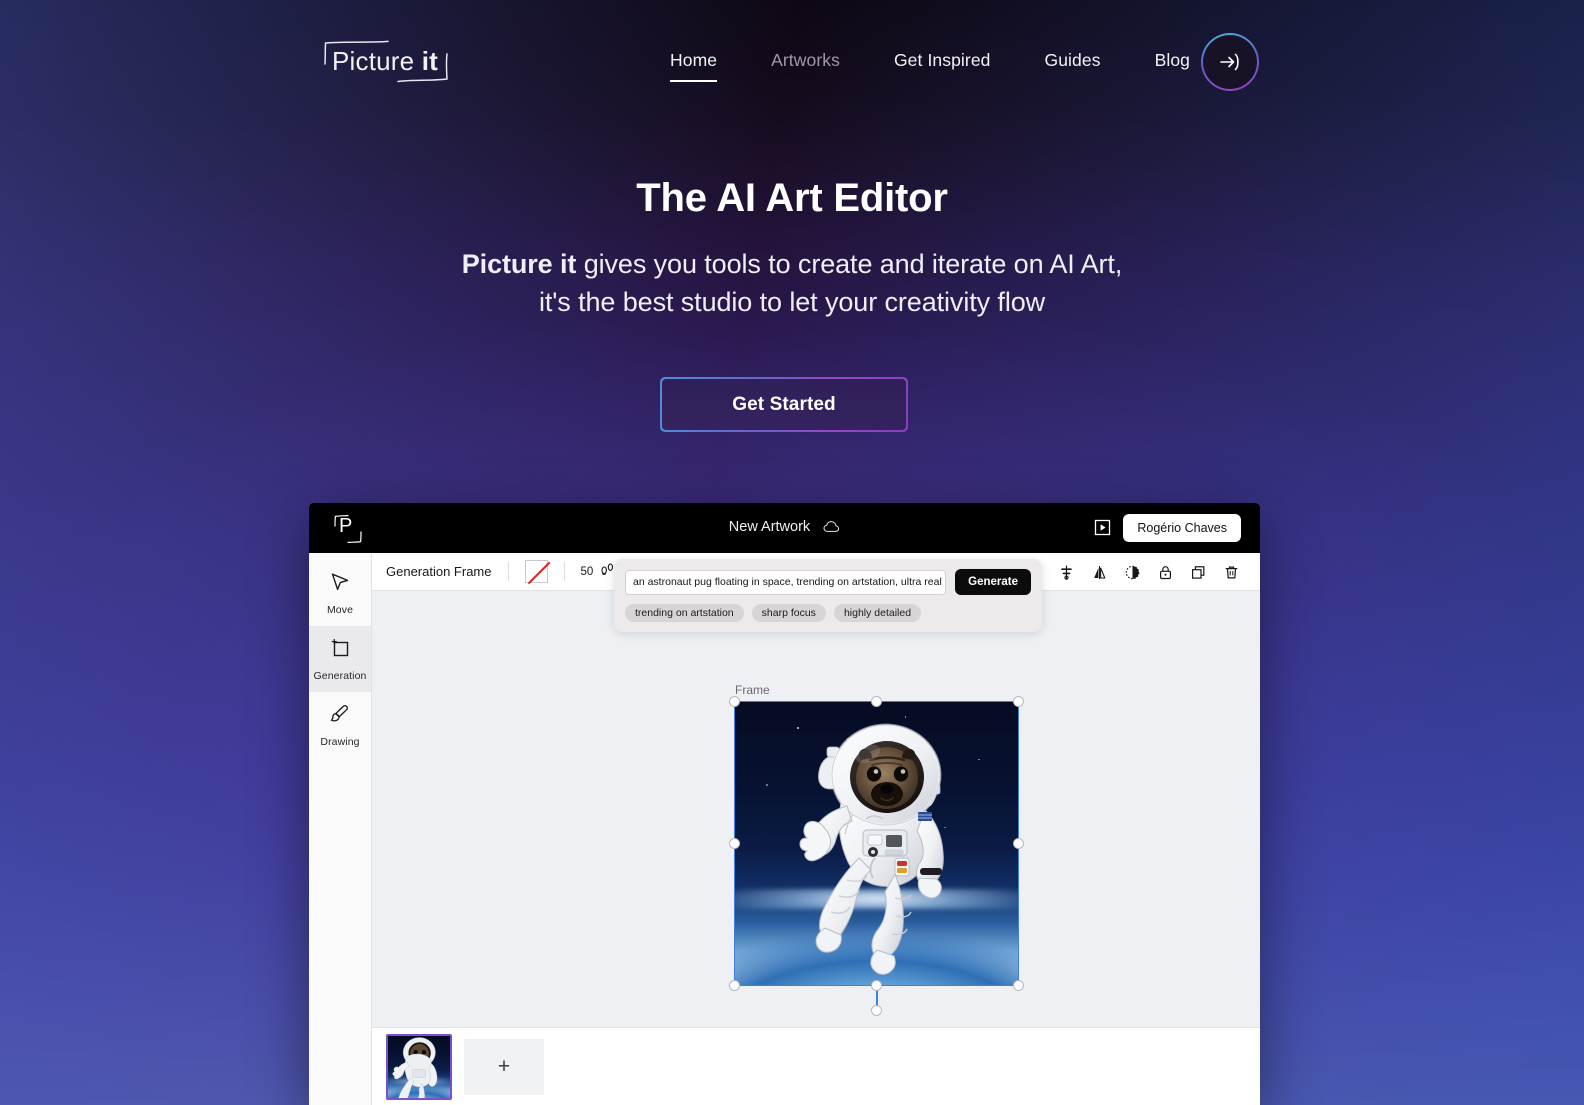 This screenshot has height=1105, width=1584. I want to click on nav-item-home-label: Home, so click(694, 60).